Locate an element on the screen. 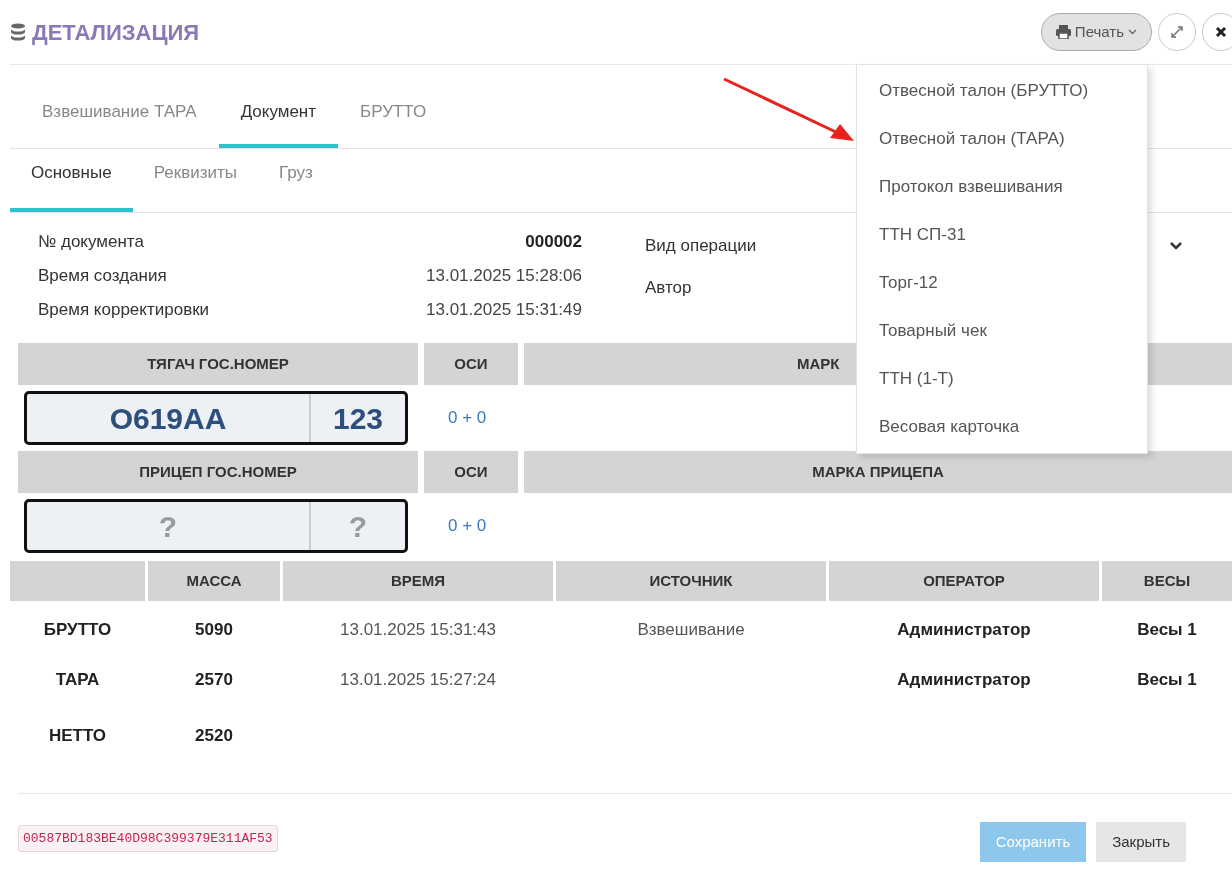  close-icon is located at coordinates (1221, 32).